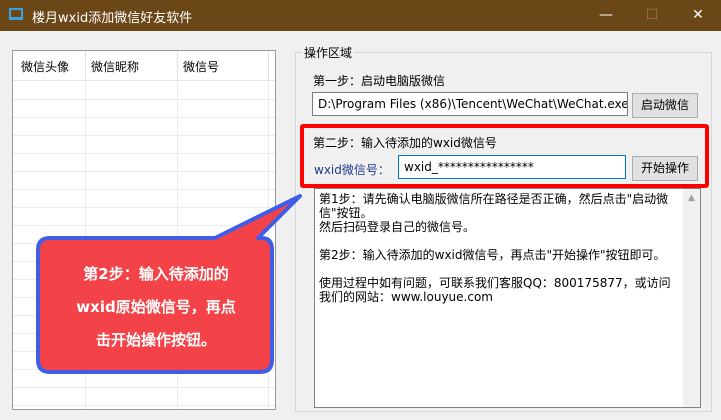 Image resolution: width=721 pixels, height=420 pixels. I want to click on callout-text: 第2步：输入待添加的 wxid原始微信号，再点 击开始操作按钮。, so click(156, 307).